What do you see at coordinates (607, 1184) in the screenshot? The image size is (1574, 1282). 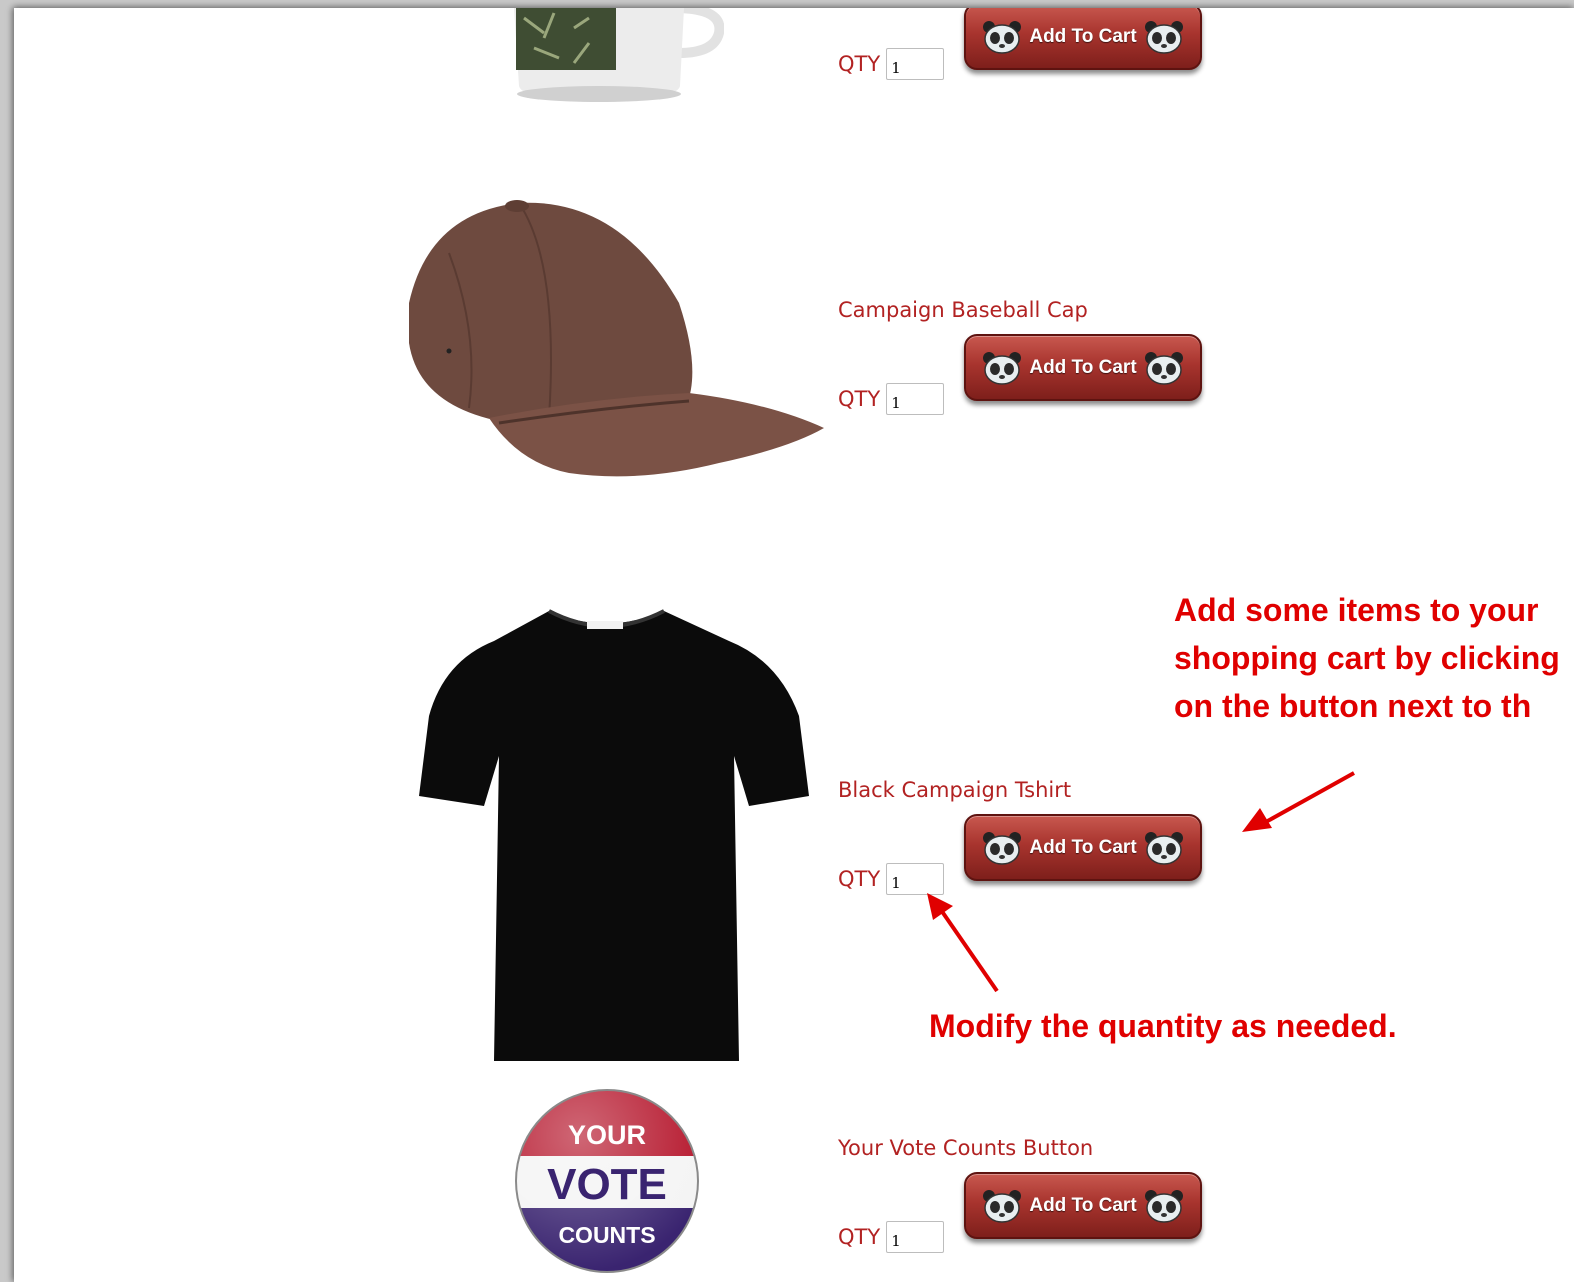 I see `badge-line2: VOTE` at bounding box center [607, 1184].